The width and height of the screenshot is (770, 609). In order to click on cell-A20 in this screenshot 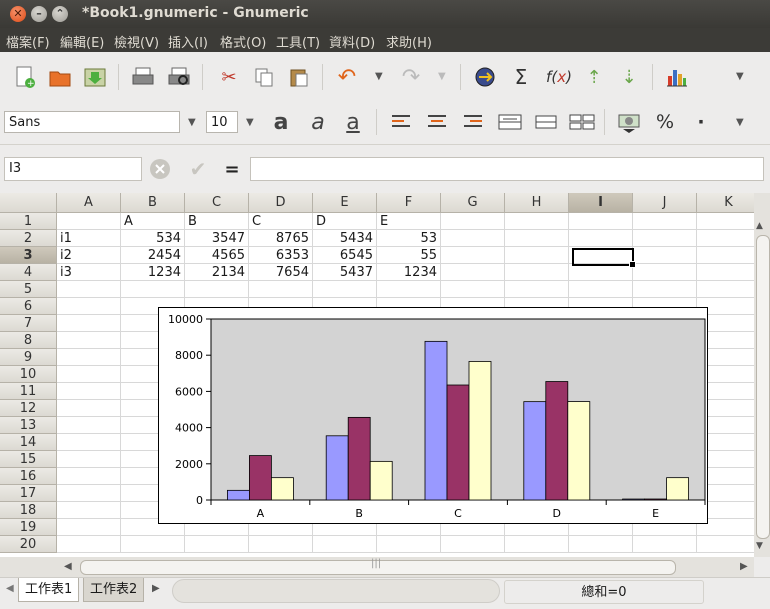, I will do `click(89, 544)`.